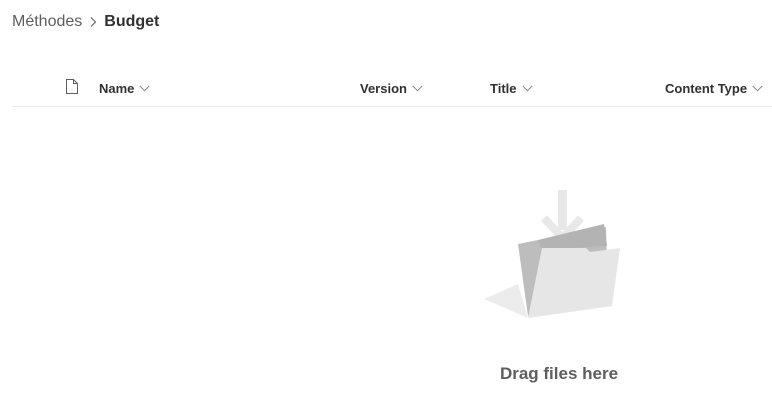  What do you see at coordinates (559, 373) in the screenshot?
I see `empty-state-message: Drag files here` at bounding box center [559, 373].